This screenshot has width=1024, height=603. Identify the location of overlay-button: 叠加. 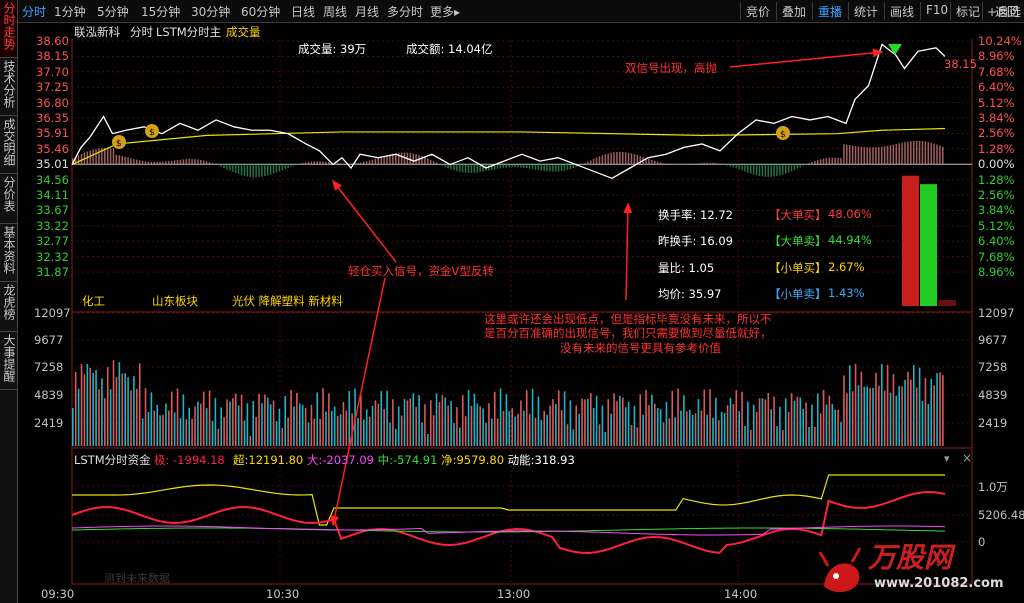
(794, 11).